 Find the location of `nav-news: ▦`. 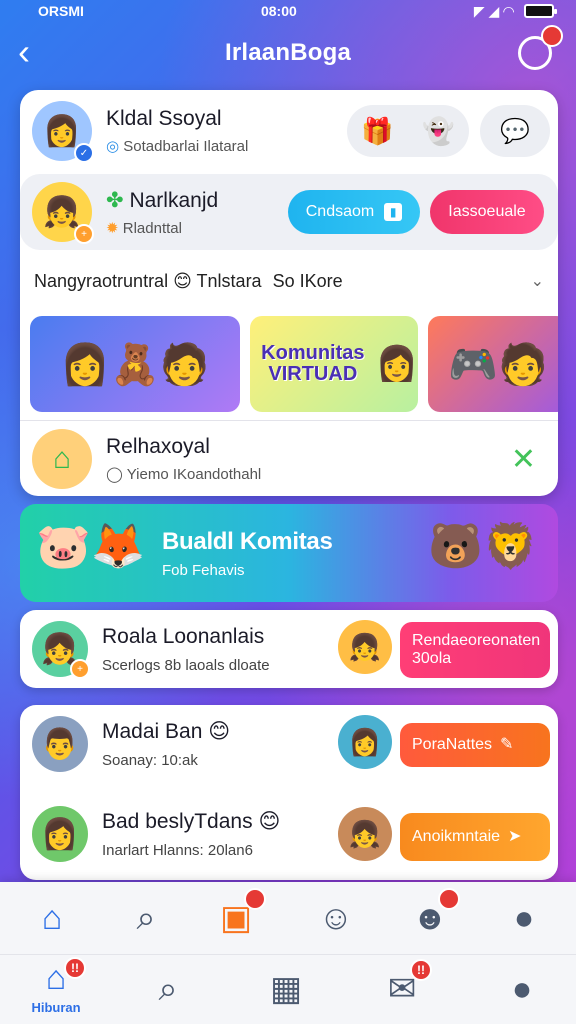

nav-news: ▦ is located at coordinates (286, 989).